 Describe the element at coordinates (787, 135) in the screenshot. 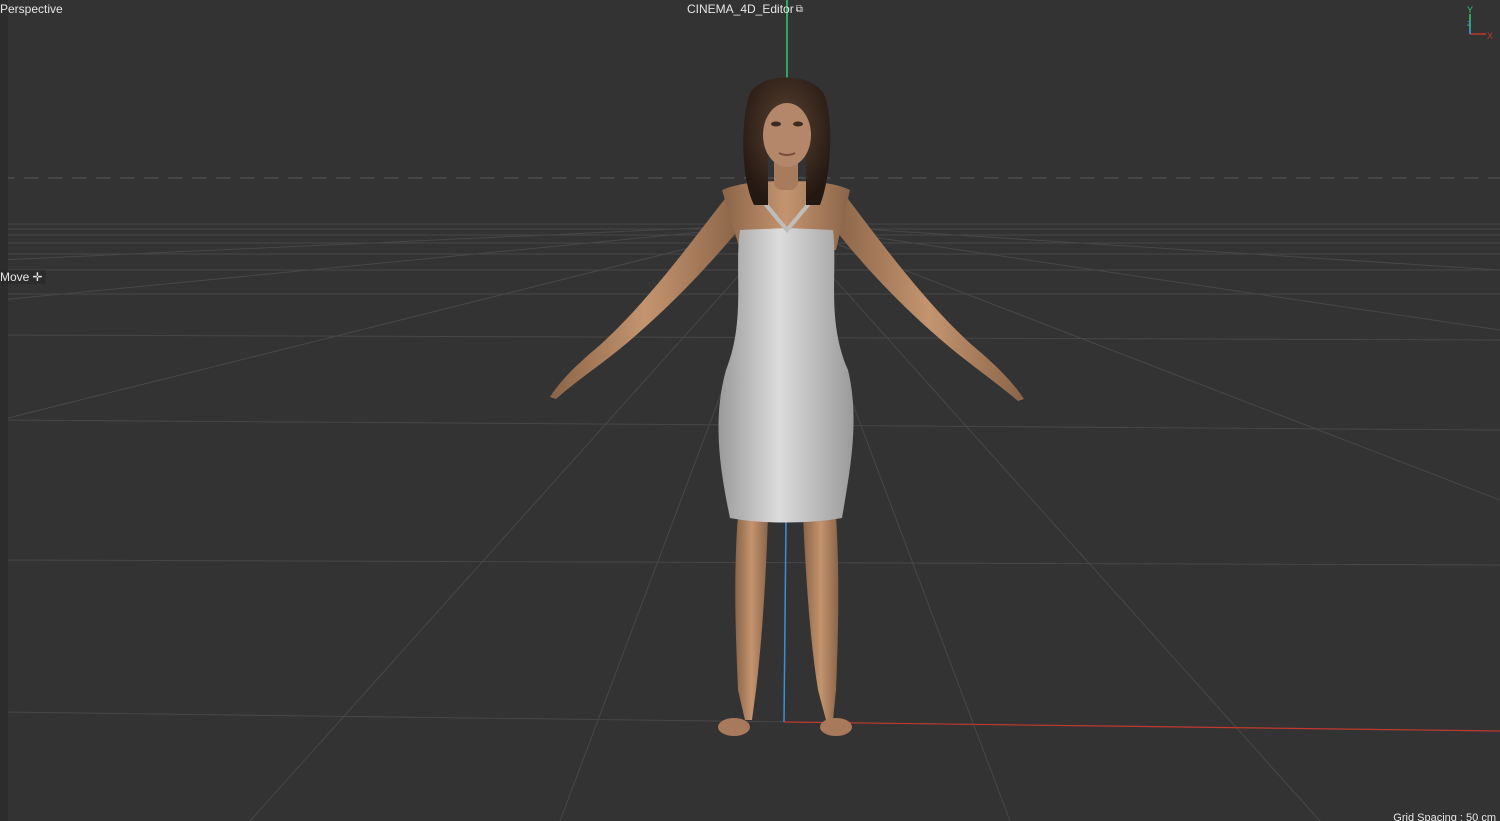

I see `face` at that location.